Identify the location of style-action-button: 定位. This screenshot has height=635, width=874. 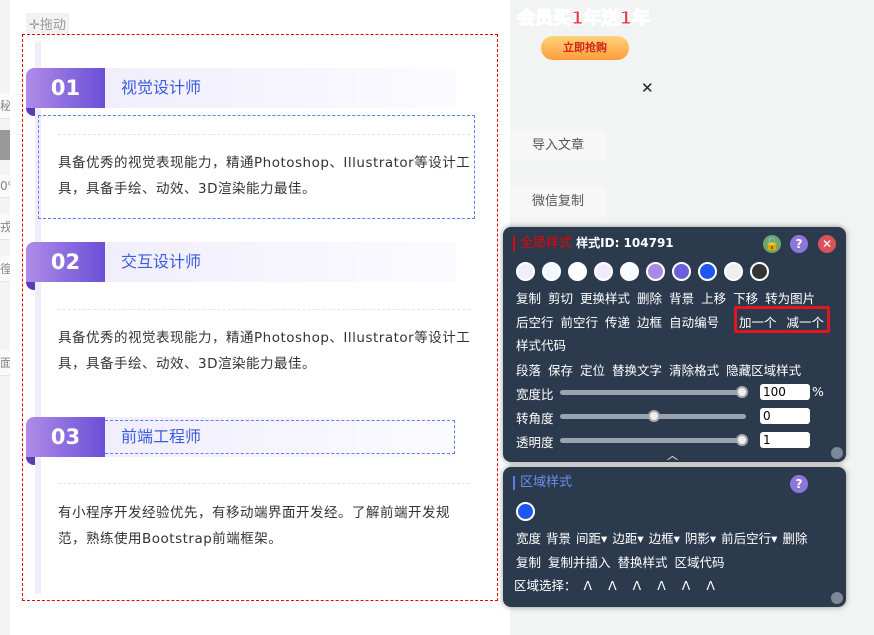
(592, 370).